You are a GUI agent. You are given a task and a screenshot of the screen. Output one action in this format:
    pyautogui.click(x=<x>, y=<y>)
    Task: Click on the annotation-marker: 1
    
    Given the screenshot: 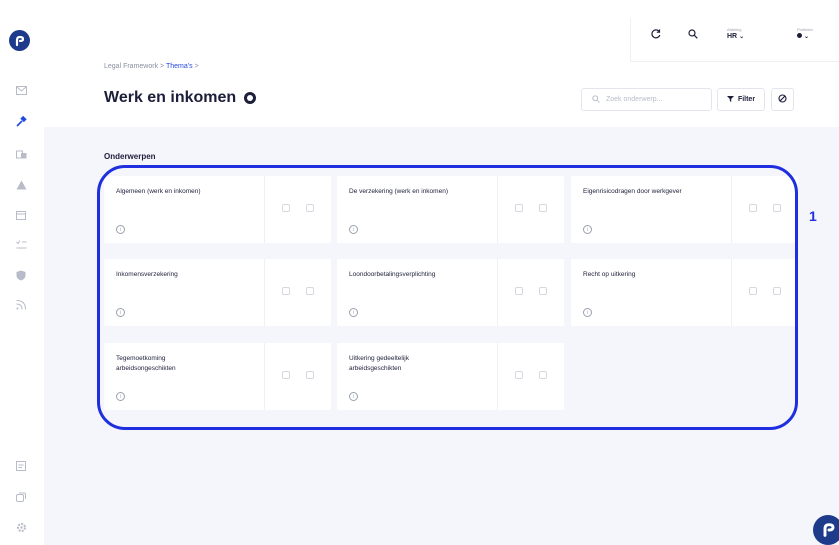 What is the action you would take?
    pyautogui.click(x=813, y=216)
    